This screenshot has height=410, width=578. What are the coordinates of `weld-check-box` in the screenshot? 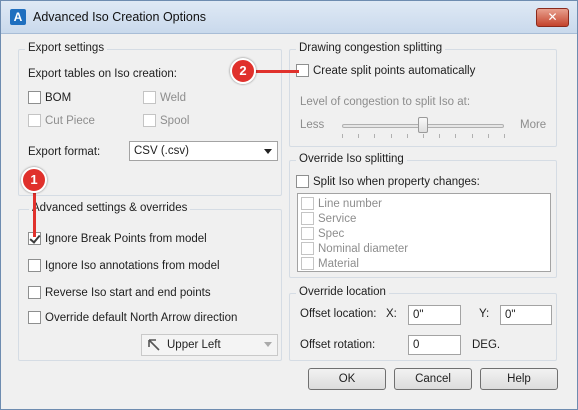 It's located at (149, 97).